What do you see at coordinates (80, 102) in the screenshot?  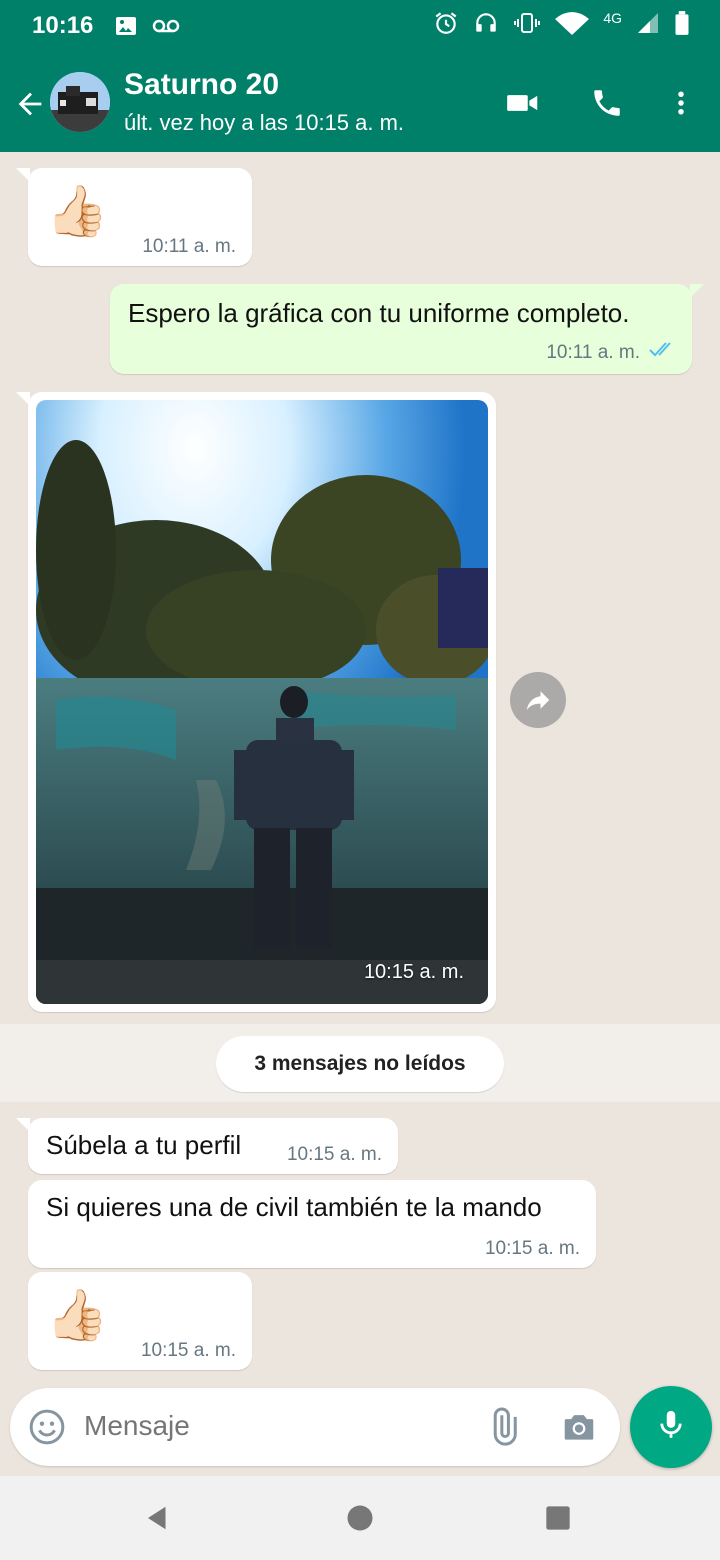 I see `avatar` at bounding box center [80, 102].